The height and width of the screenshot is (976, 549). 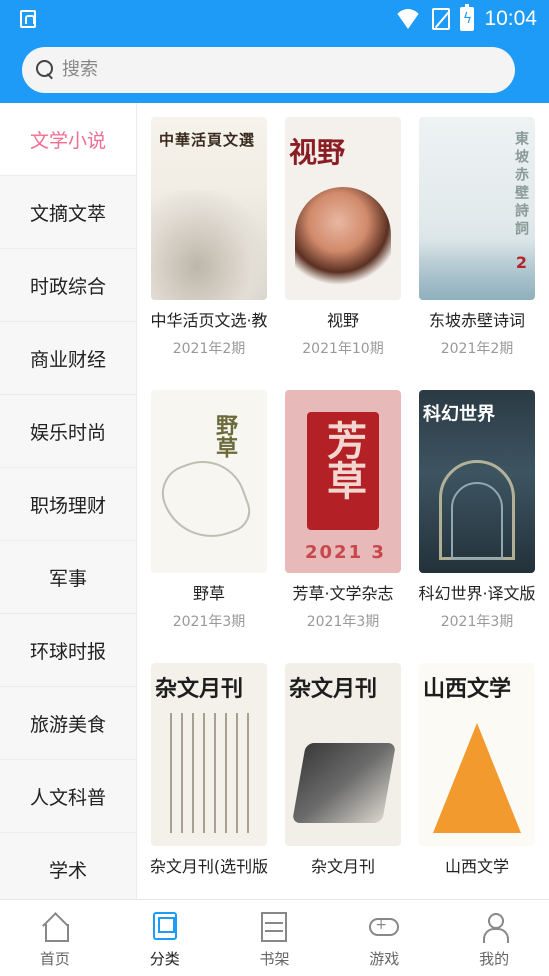 What do you see at coordinates (384, 959) in the screenshot?
I see `tab-label: 游戏` at bounding box center [384, 959].